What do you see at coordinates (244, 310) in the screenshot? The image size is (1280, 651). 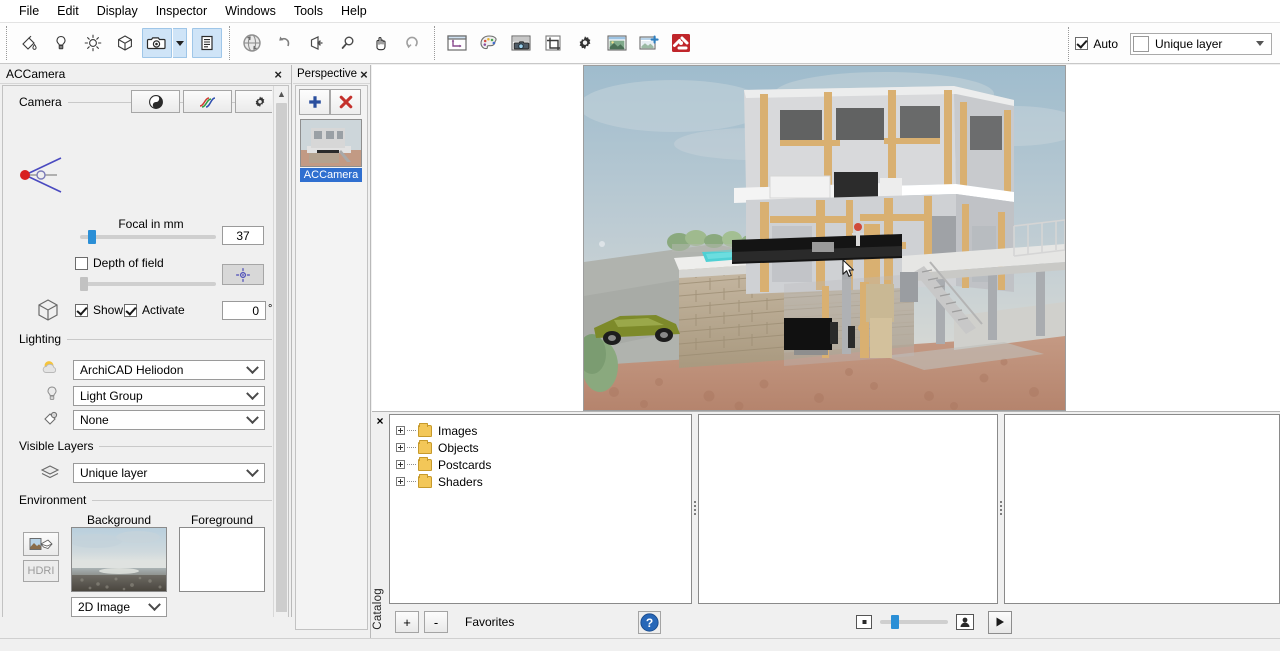 I see `camera-angle-value: 0` at bounding box center [244, 310].